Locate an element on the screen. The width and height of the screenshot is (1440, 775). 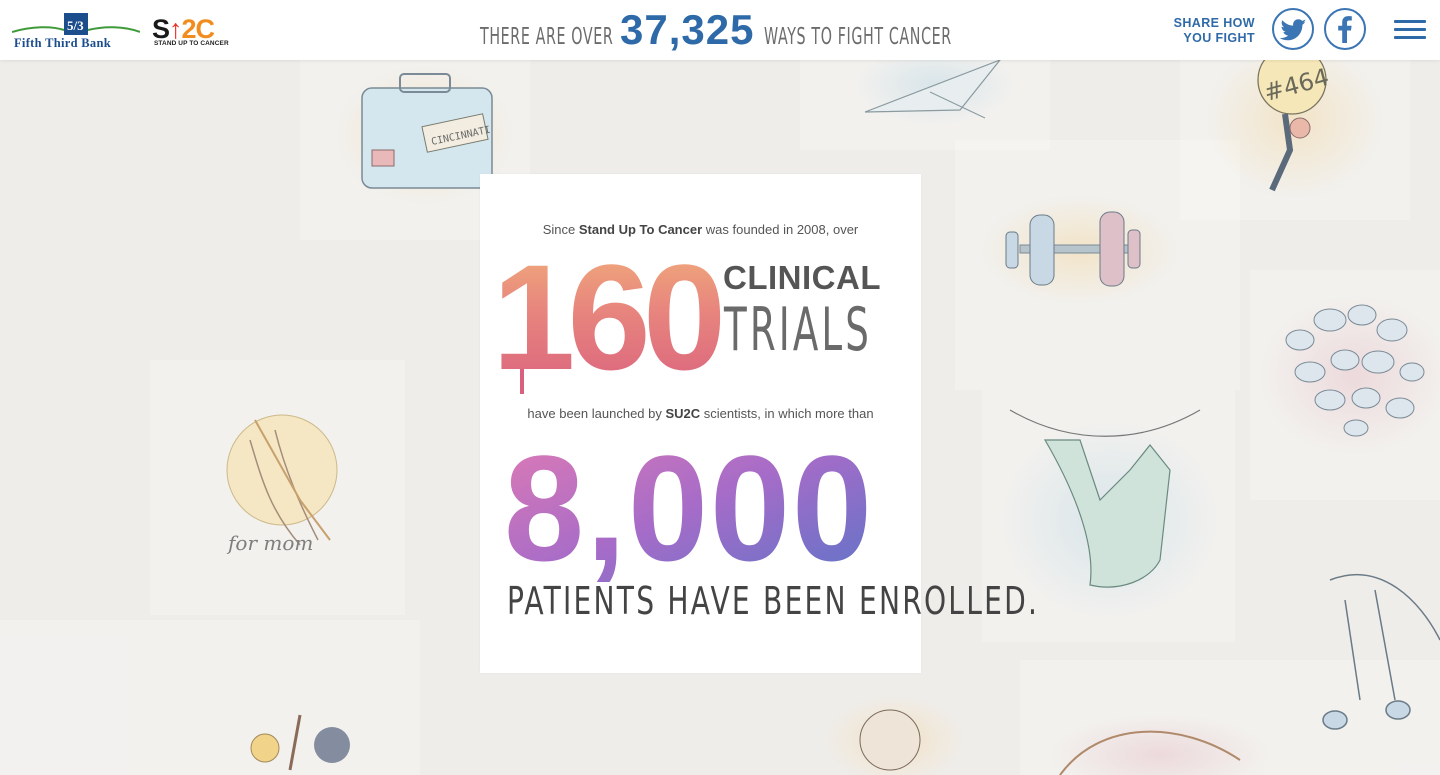
launched-after: scientists, in which more than is located at coordinates (787, 413).